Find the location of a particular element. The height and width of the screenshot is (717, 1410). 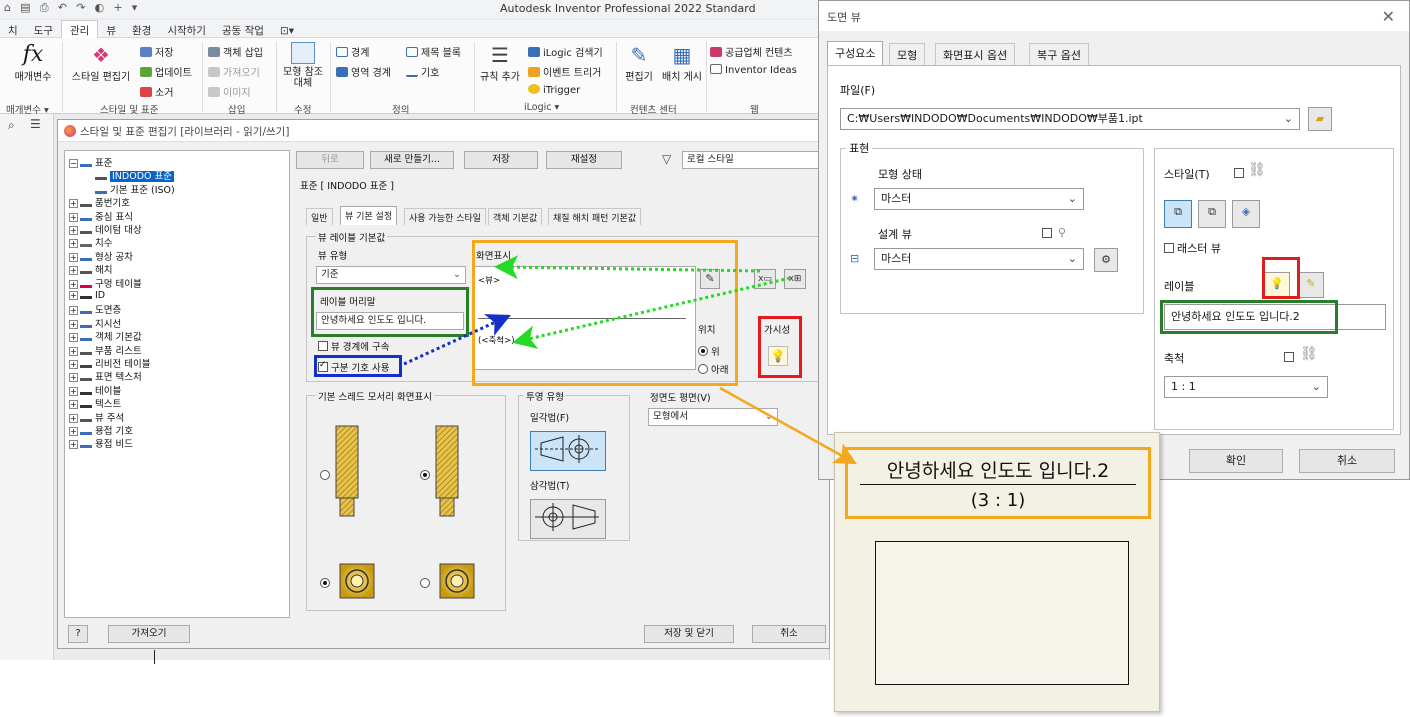

ribbon-tab: 치 is located at coordinates (13, 30).